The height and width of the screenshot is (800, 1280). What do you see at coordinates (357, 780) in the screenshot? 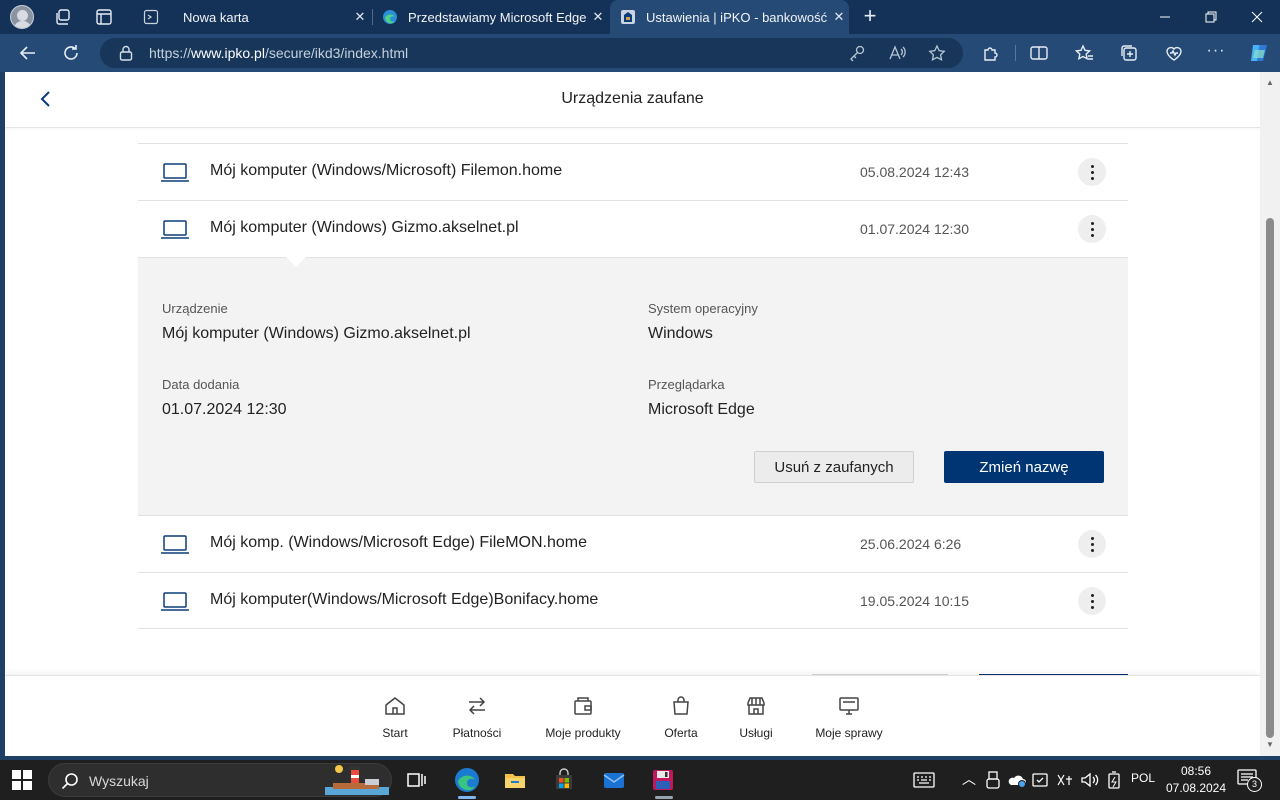
I see `search-highlight-lighthouse-icon` at bounding box center [357, 780].